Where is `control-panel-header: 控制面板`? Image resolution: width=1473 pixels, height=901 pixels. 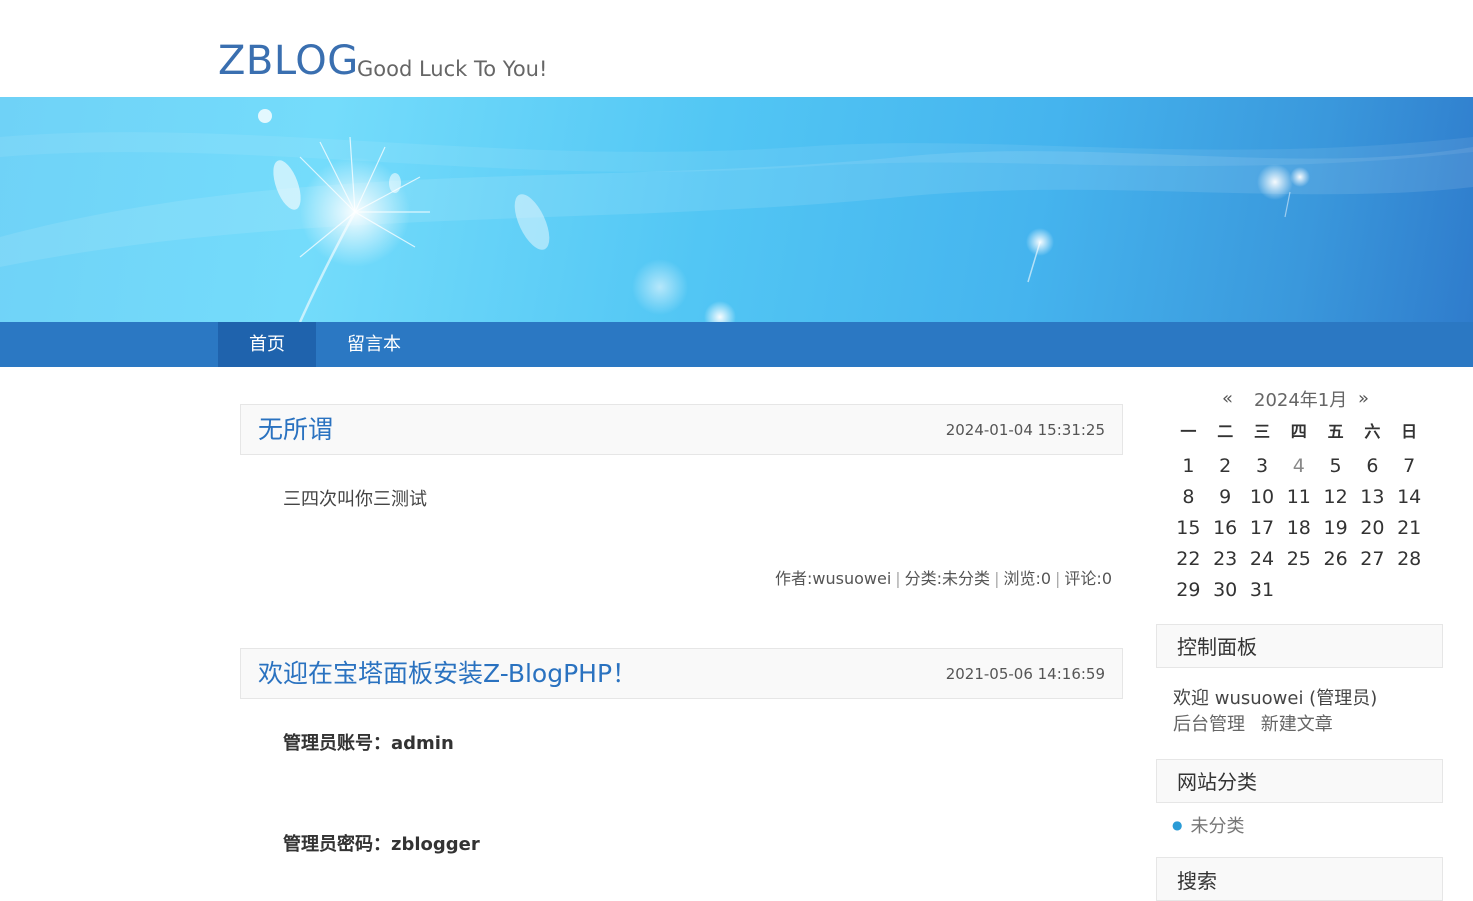
control-panel-header: 控制面板 is located at coordinates (1299, 646).